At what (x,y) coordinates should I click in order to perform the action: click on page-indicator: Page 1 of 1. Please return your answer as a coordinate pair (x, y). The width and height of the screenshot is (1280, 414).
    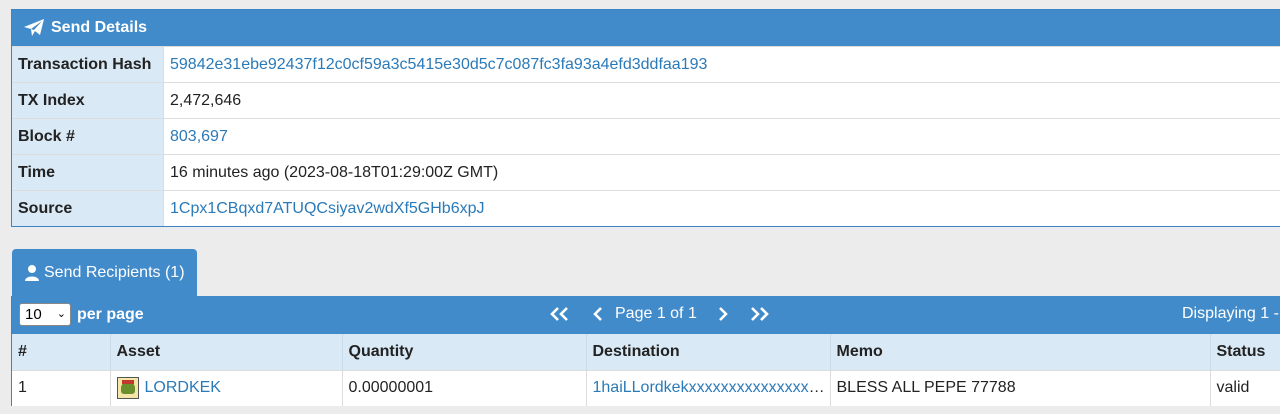
    Looking at the image, I should click on (656, 313).